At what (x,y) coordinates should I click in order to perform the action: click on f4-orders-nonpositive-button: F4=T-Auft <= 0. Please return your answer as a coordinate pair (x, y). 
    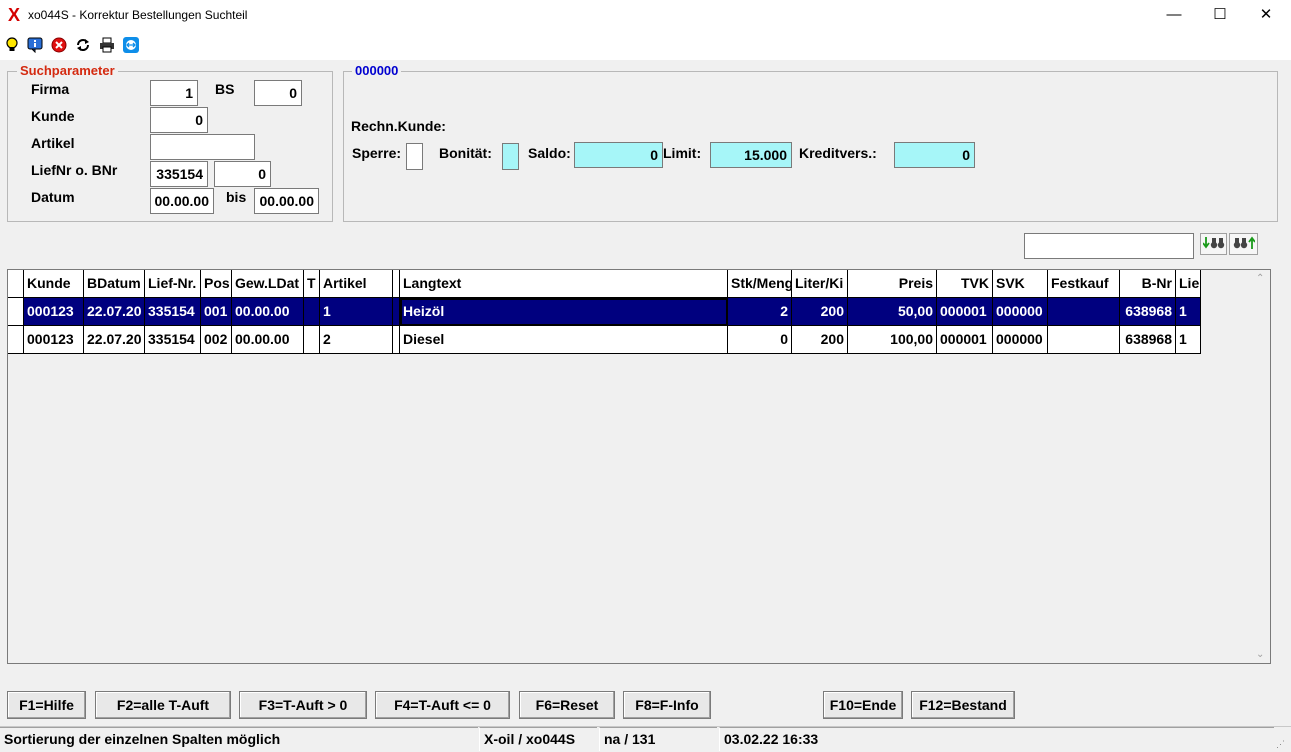
    Looking at the image, I should click on (442, 705).